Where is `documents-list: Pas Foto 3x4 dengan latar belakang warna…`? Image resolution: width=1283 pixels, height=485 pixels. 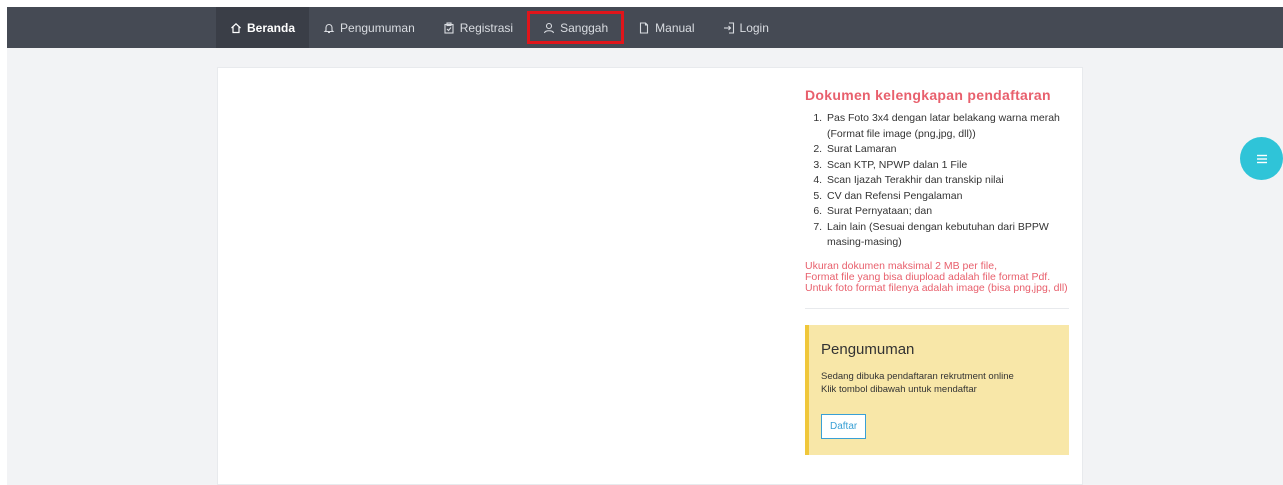 documents-list: Pas Foto 3x4 dengan latar belakang warna… is located at coordinates (937, 181).